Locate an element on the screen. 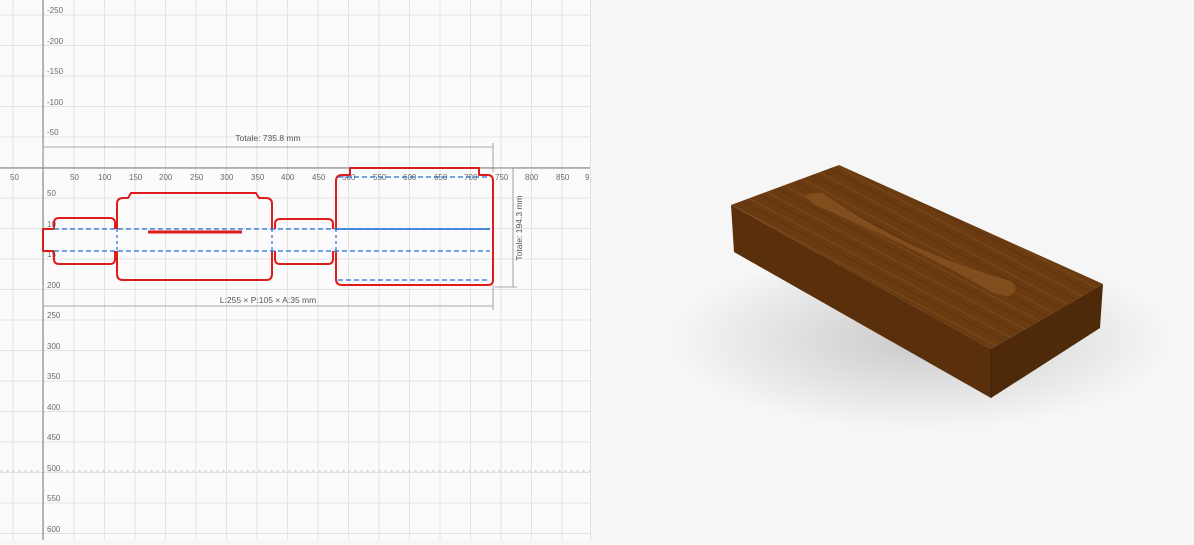  y-tick-label: 400 is located at coordinates (54, 407).